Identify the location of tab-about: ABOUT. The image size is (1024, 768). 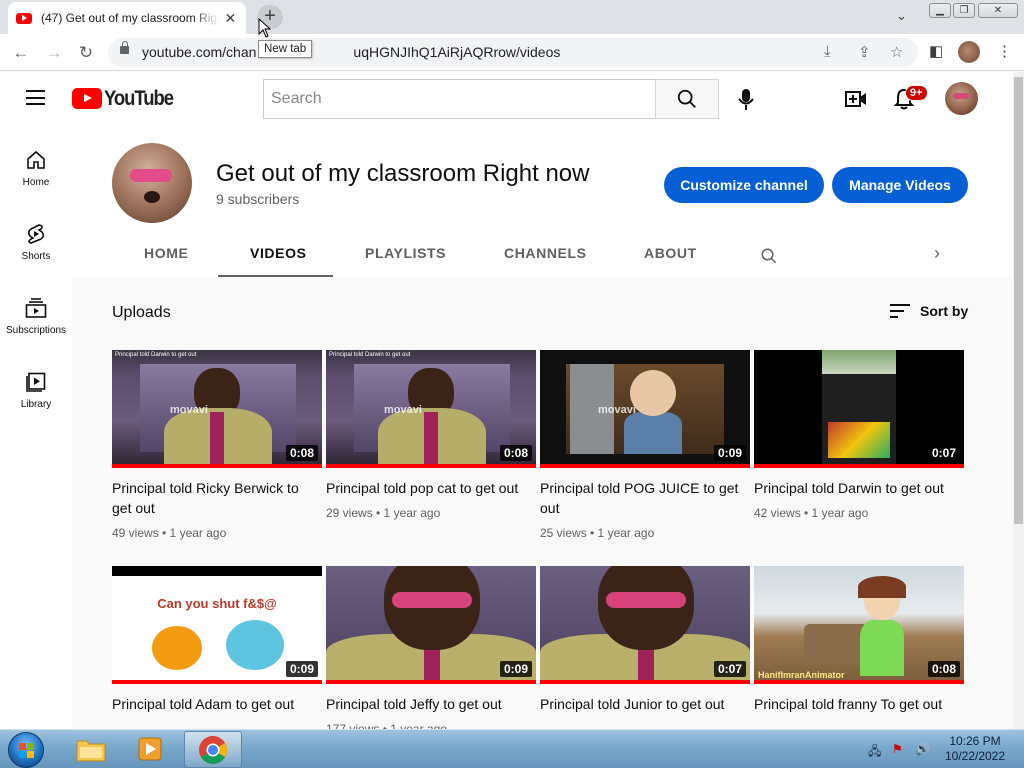
(670, 253).